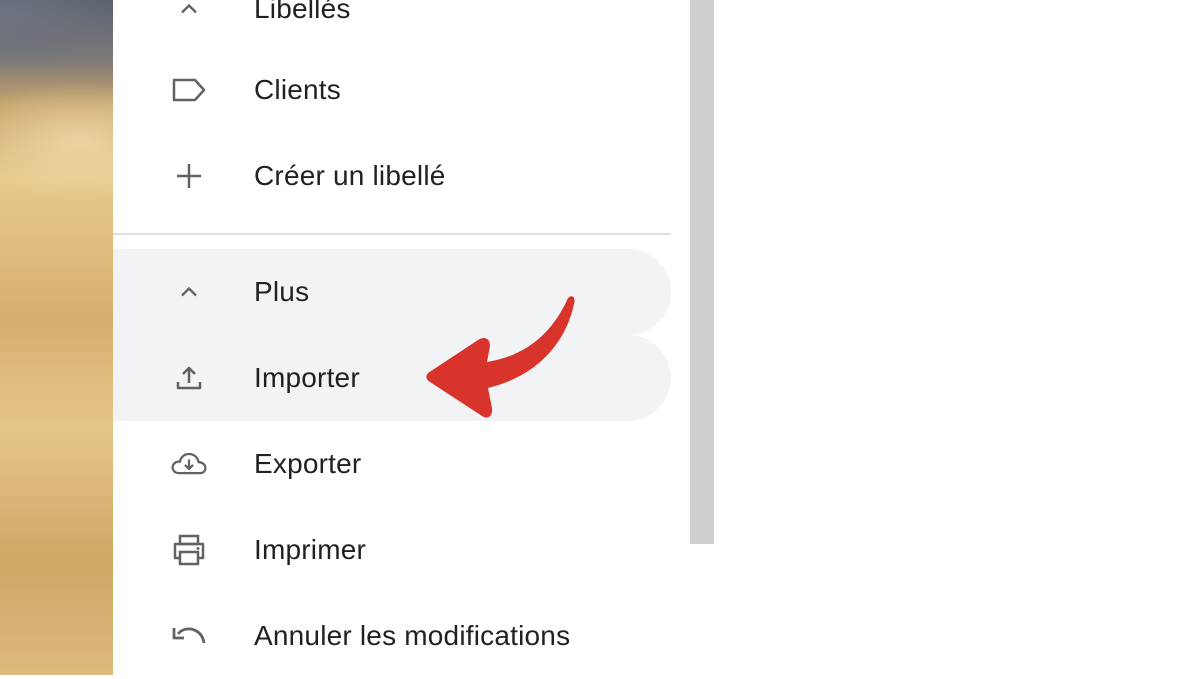 The height and width of the screenshot is (679, 1200). Describe the element at coordinates (307, 377) in the screenshot. I see `sidebar-item-label: Importer` at that location.